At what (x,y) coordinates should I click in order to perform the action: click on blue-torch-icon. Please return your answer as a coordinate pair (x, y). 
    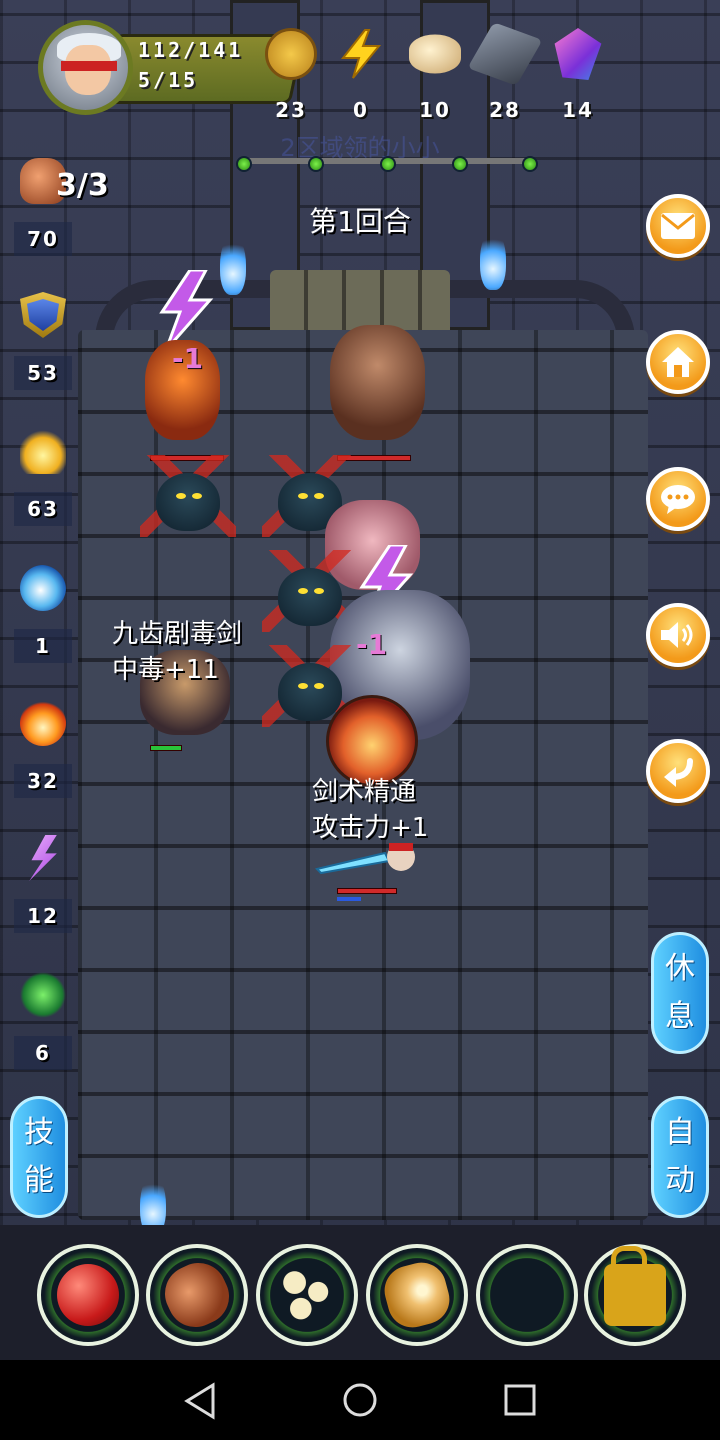
    Looking at the image, I should click on (233, 265).